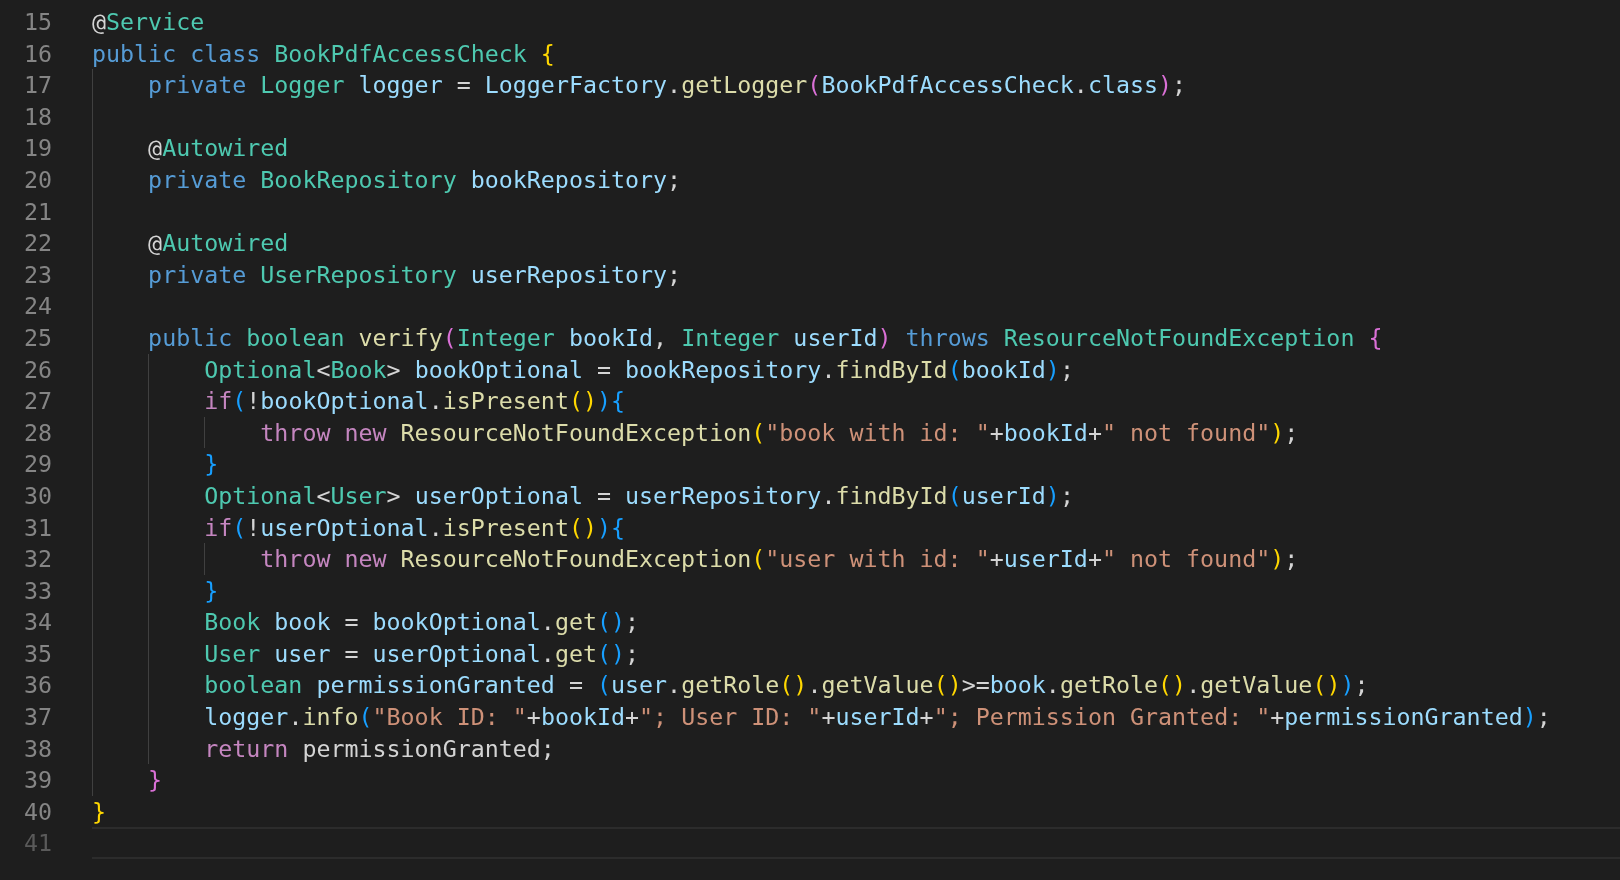 The height and width of the screenshot is (880, 1620). What do you see at coordinates (37, 22) in the screenshot?
I see `line-number: 15` at bounding box center [37, 22].